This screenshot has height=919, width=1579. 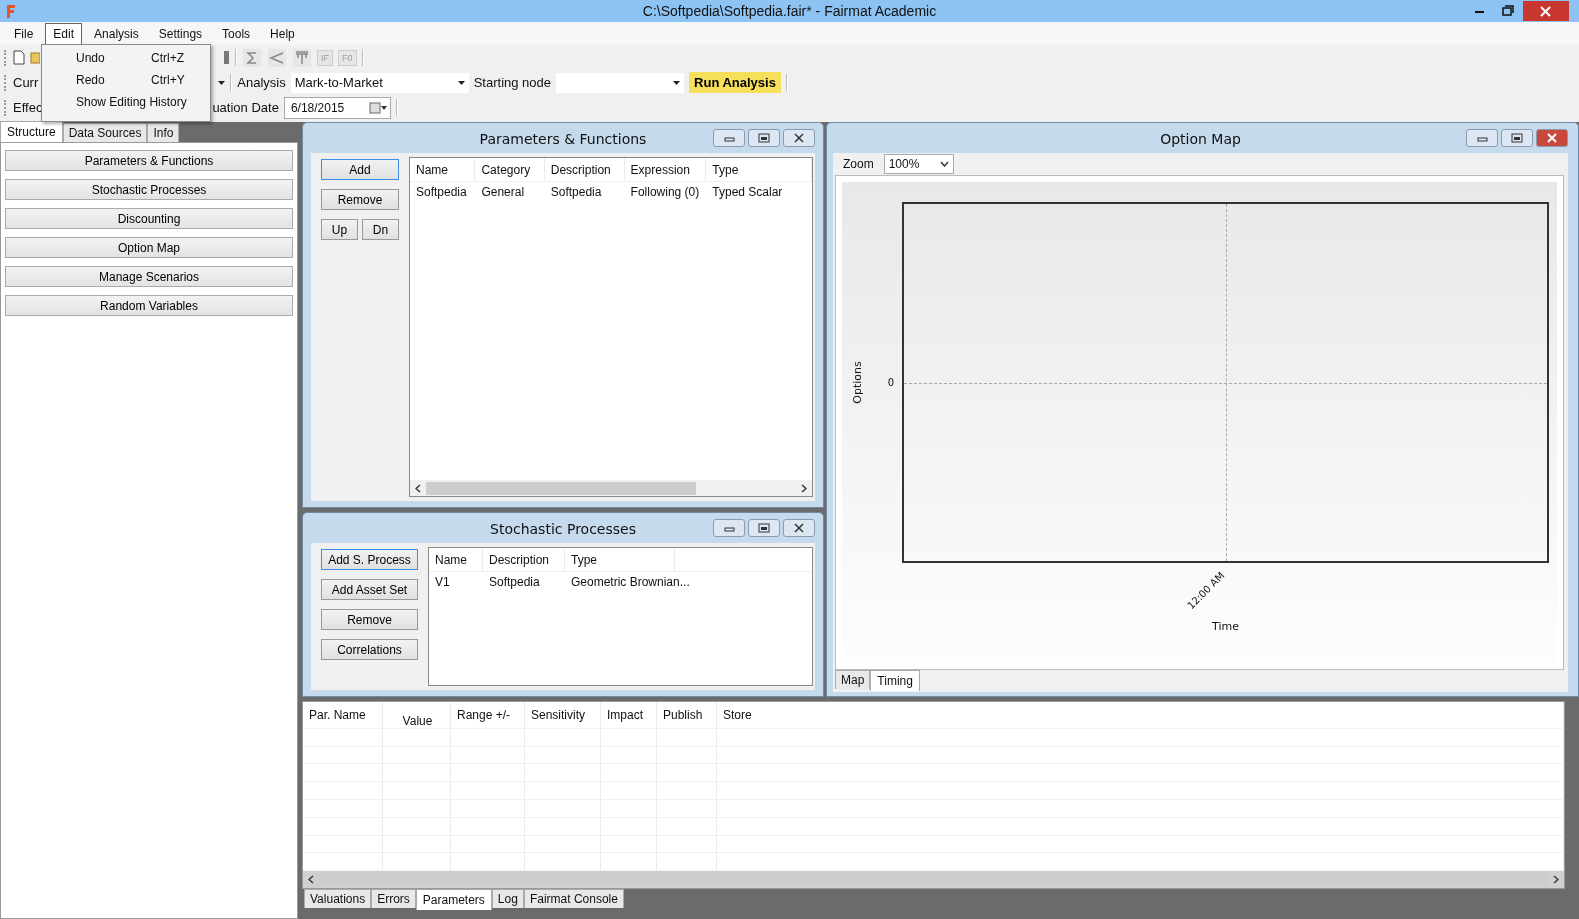 I want to click on chevron-down-icon, so click(x=944, y=164).